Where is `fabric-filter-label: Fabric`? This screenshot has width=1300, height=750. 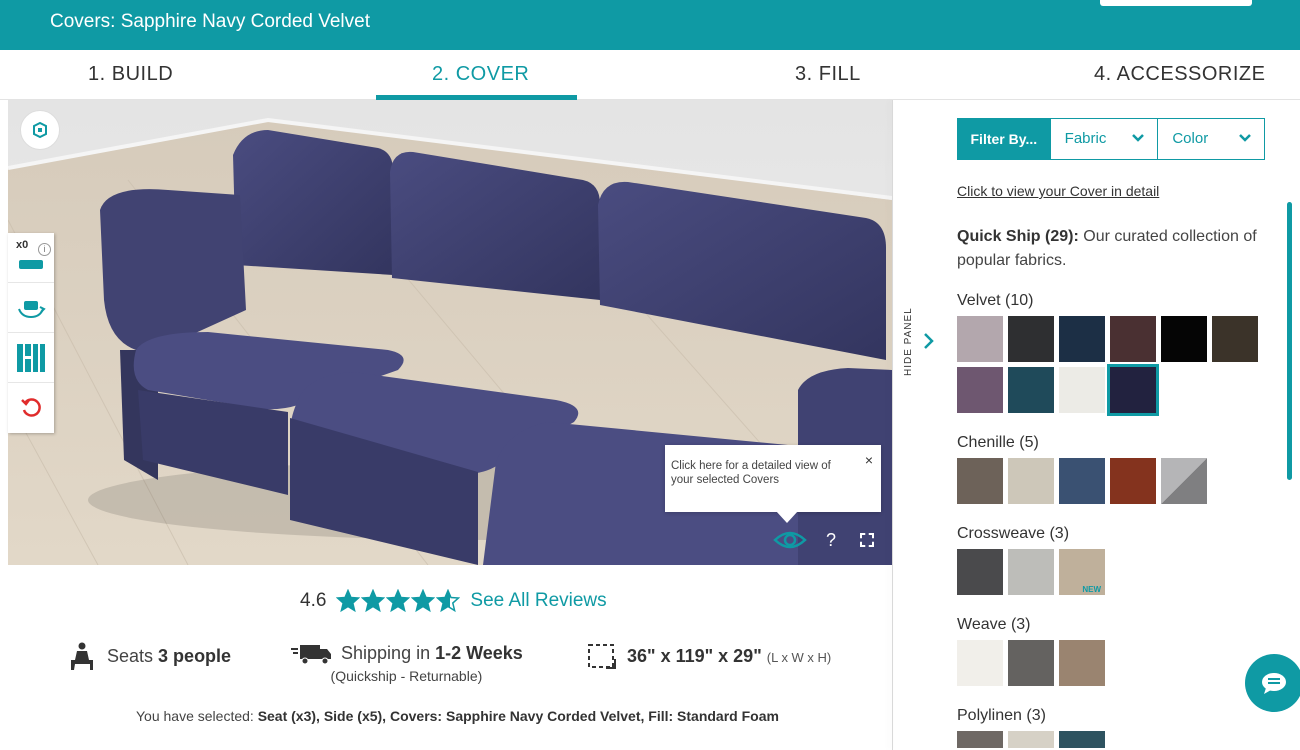 fabric-filter-label: Fabric is located at coordinates (1085, 138).